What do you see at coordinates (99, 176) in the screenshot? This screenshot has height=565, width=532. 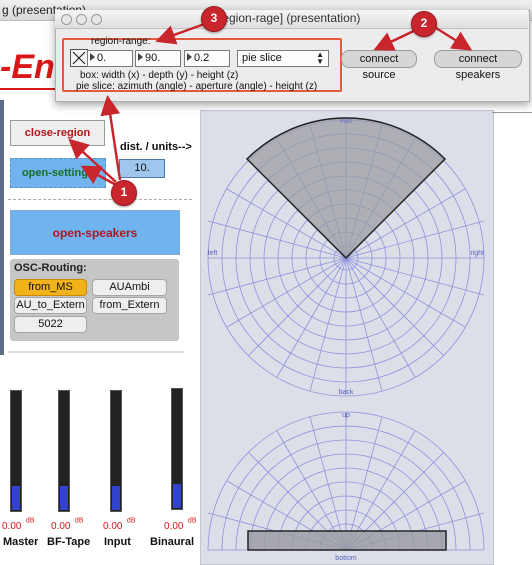 I see `arrow-to-open-settings` at bounding box center [99, 176].